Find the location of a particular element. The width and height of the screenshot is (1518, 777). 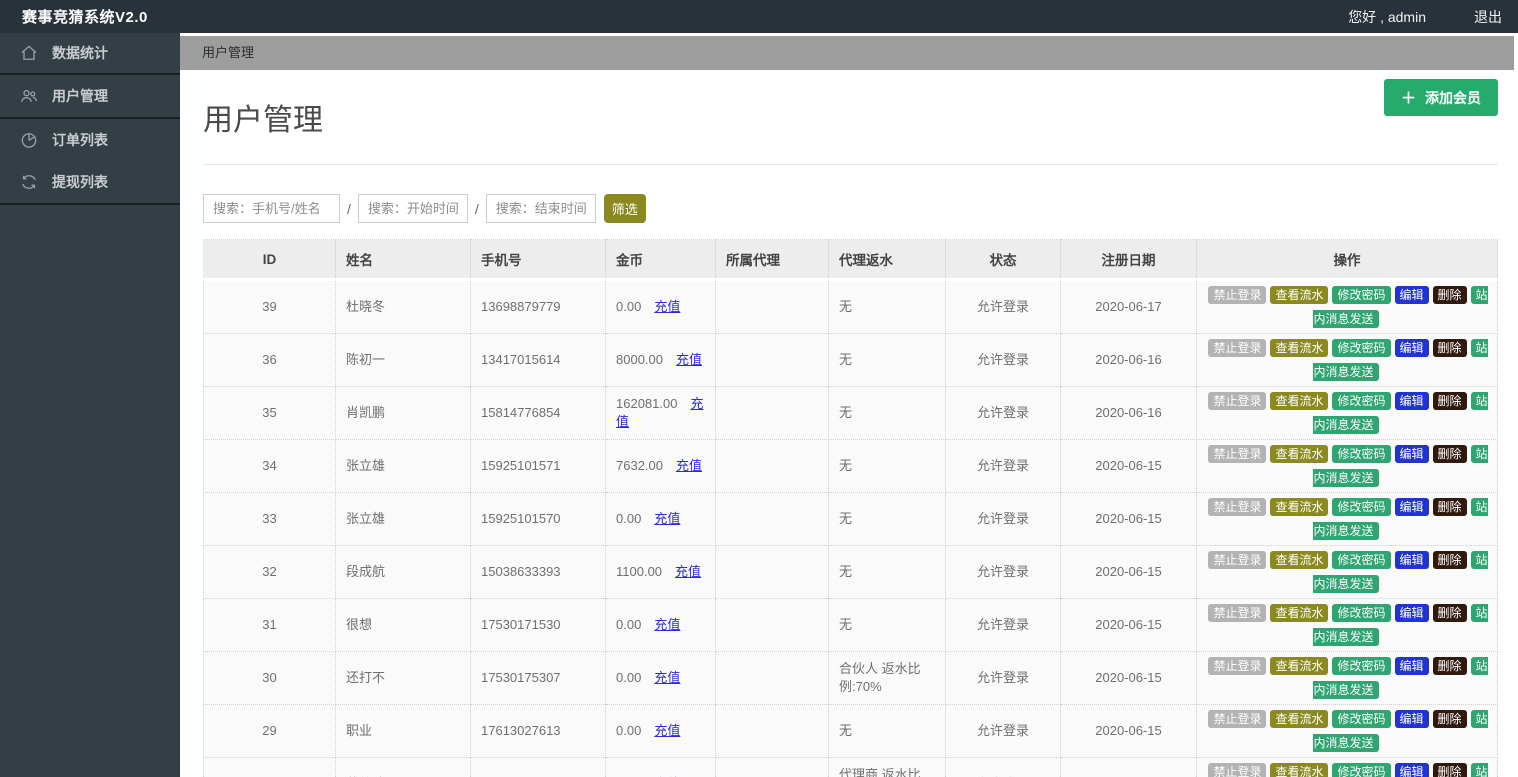

cell-name: 还打不 is located at coordinates (403, 678).